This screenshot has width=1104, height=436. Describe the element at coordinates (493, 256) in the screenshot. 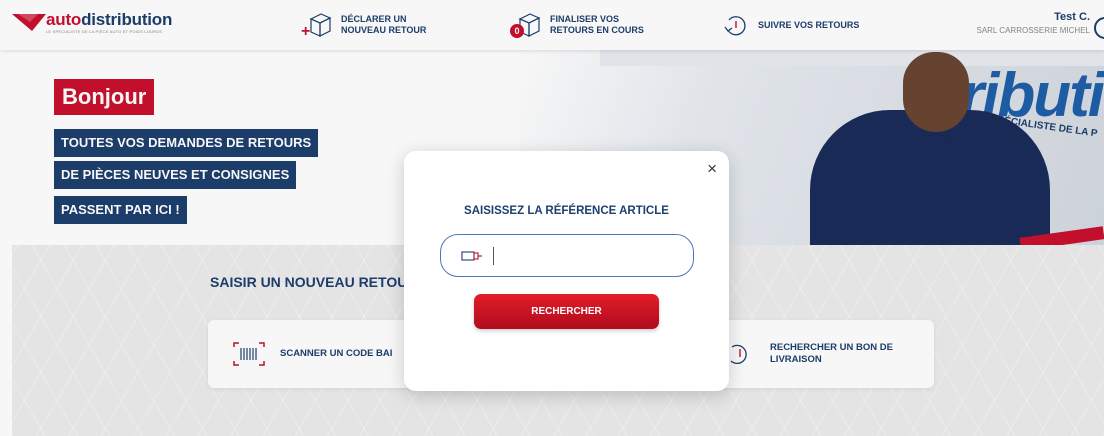

I see `text-caret` at that location.